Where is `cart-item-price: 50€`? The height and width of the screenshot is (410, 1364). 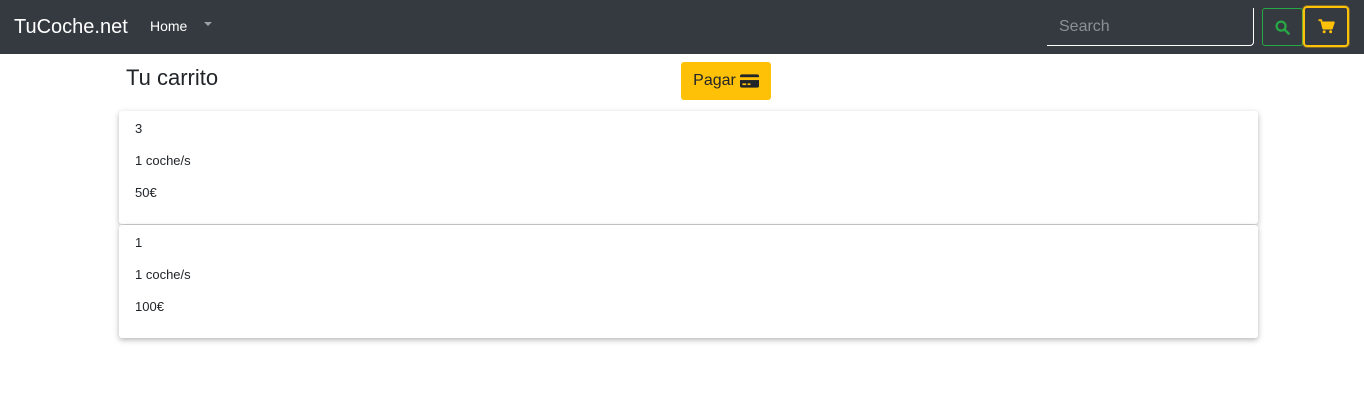
cart-item-price: 50€ is located at coordinates (146, 192).